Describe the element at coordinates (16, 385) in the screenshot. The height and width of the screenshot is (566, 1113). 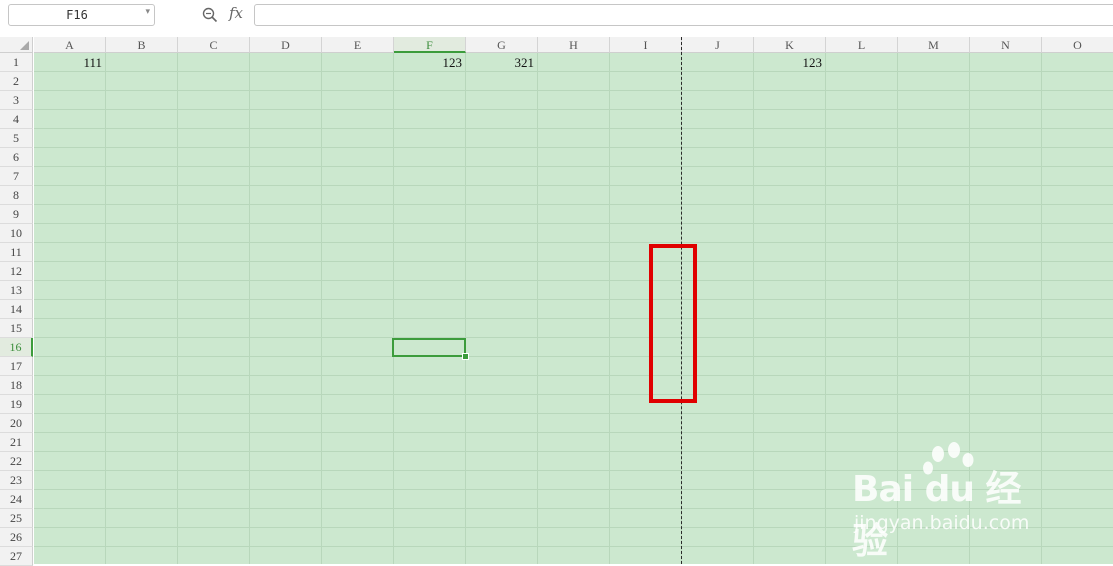
I see `row-header-18: 18` at that location.